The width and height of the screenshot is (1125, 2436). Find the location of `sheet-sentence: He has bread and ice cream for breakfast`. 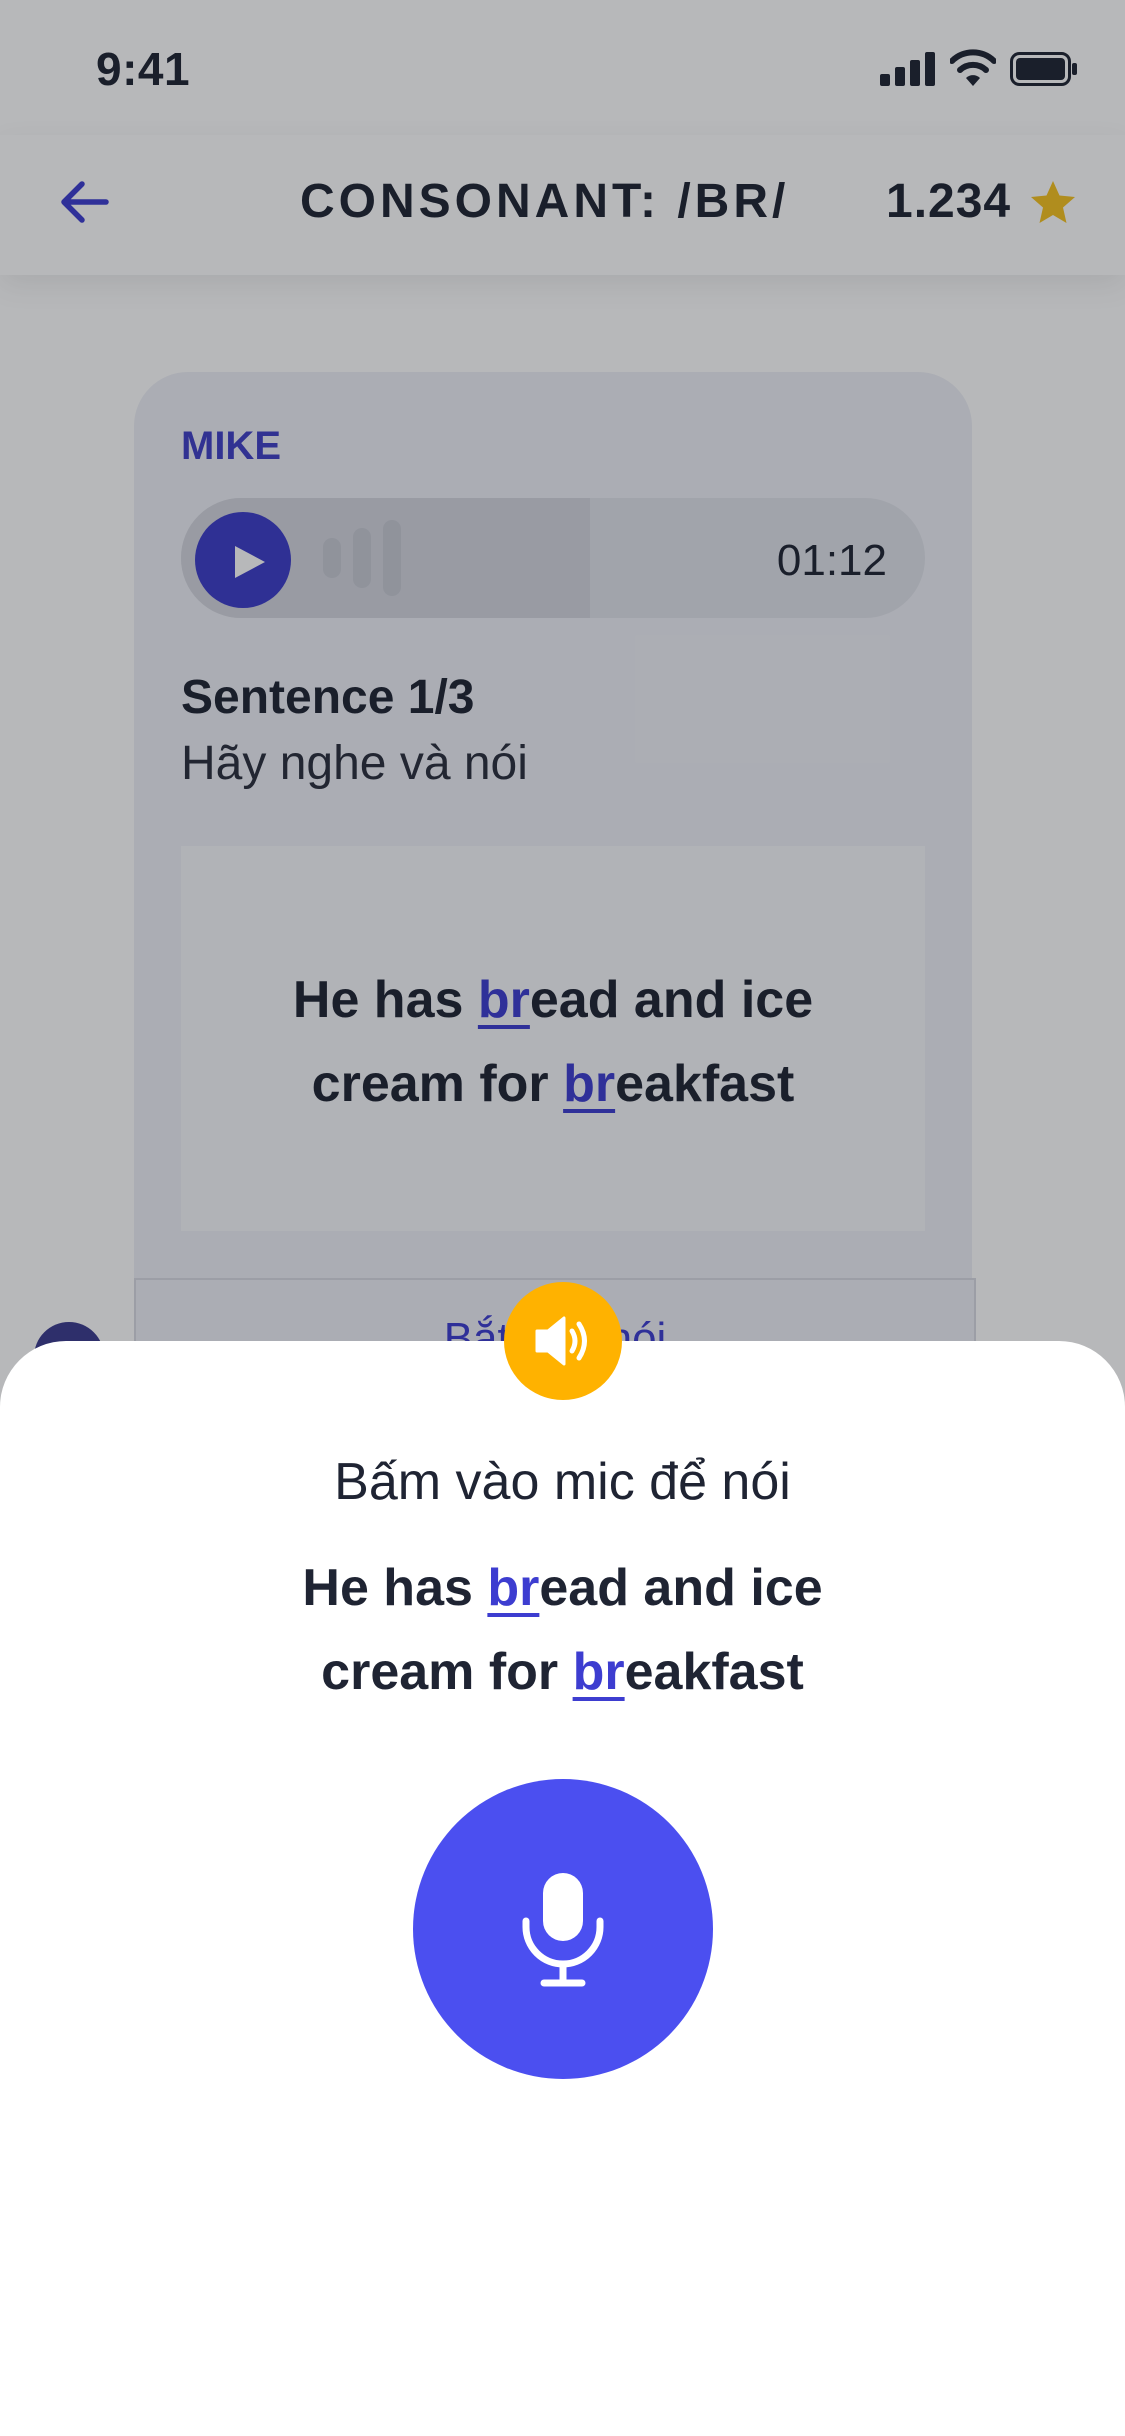

sheet-sentence: He has bread and ice cream for breakfast is located at coordinates (562, 1630).